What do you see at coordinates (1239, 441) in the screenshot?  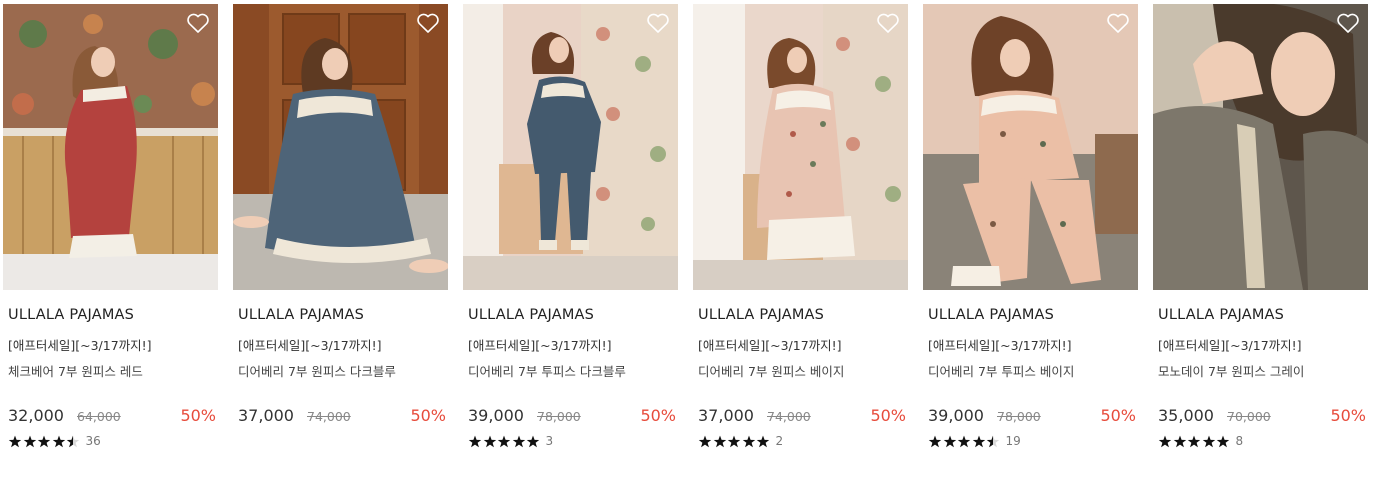 I see `review-count: 8` at bounding box center [1239, 441].